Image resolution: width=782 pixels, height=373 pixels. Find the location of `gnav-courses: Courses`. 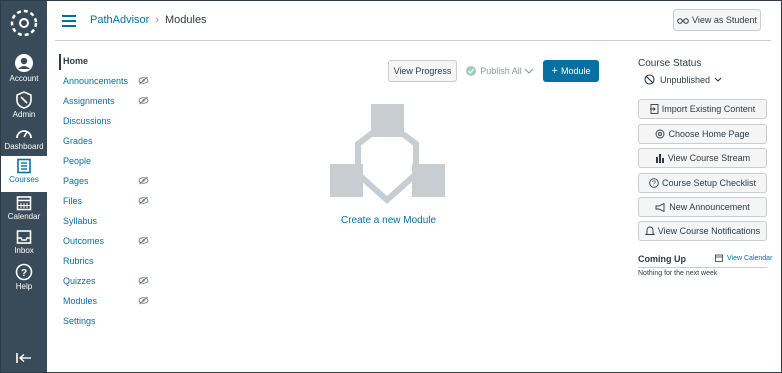

gnav-courses: Courses is located at coordinates (24, 174).